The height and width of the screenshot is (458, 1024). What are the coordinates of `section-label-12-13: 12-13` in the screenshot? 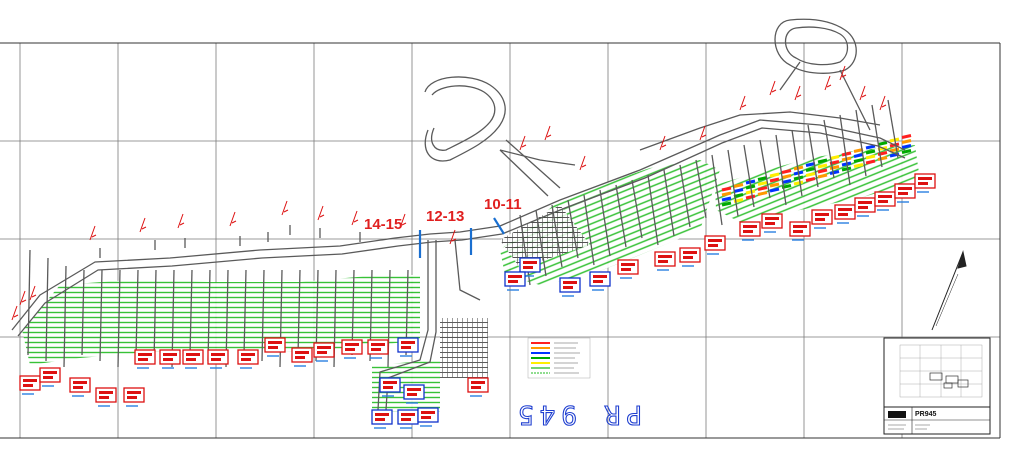 It's located at (445, 216).